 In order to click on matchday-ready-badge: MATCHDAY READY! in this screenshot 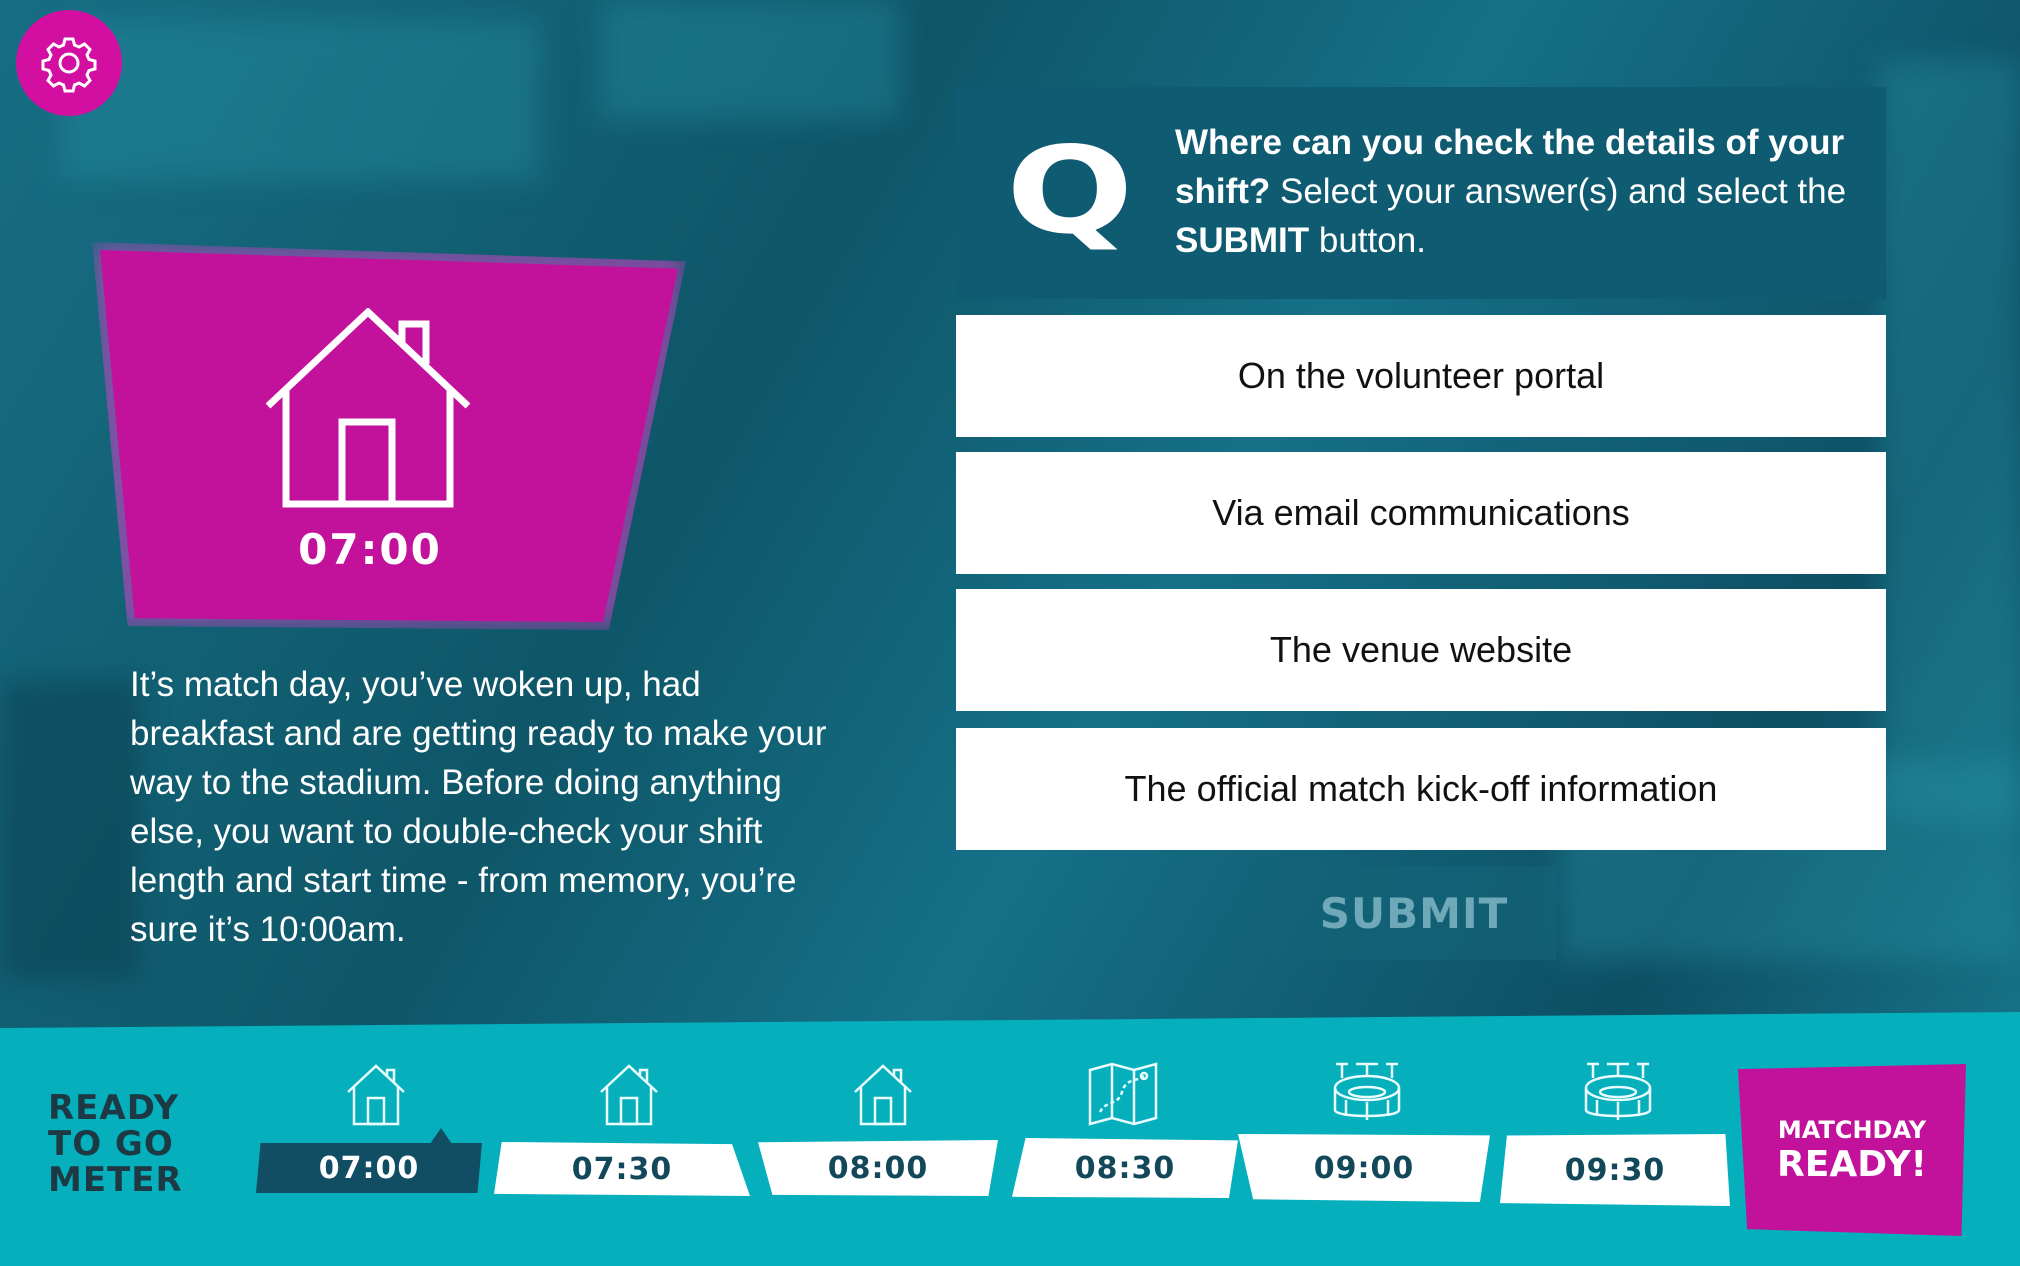, I will do `click(1852, 1150)`.